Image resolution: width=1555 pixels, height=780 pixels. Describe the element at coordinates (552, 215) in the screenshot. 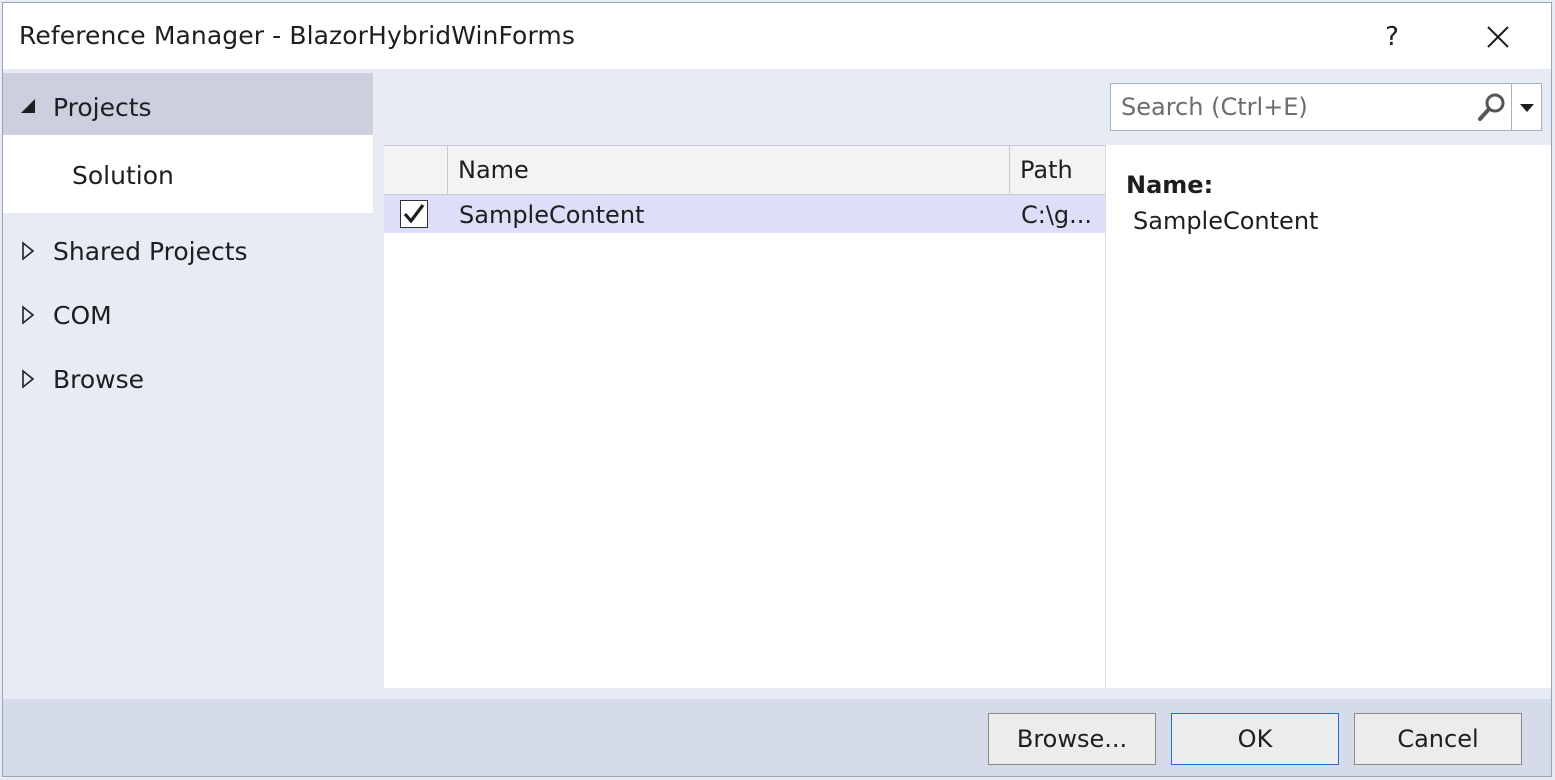

I see `row-name: SampleContent` at that location.